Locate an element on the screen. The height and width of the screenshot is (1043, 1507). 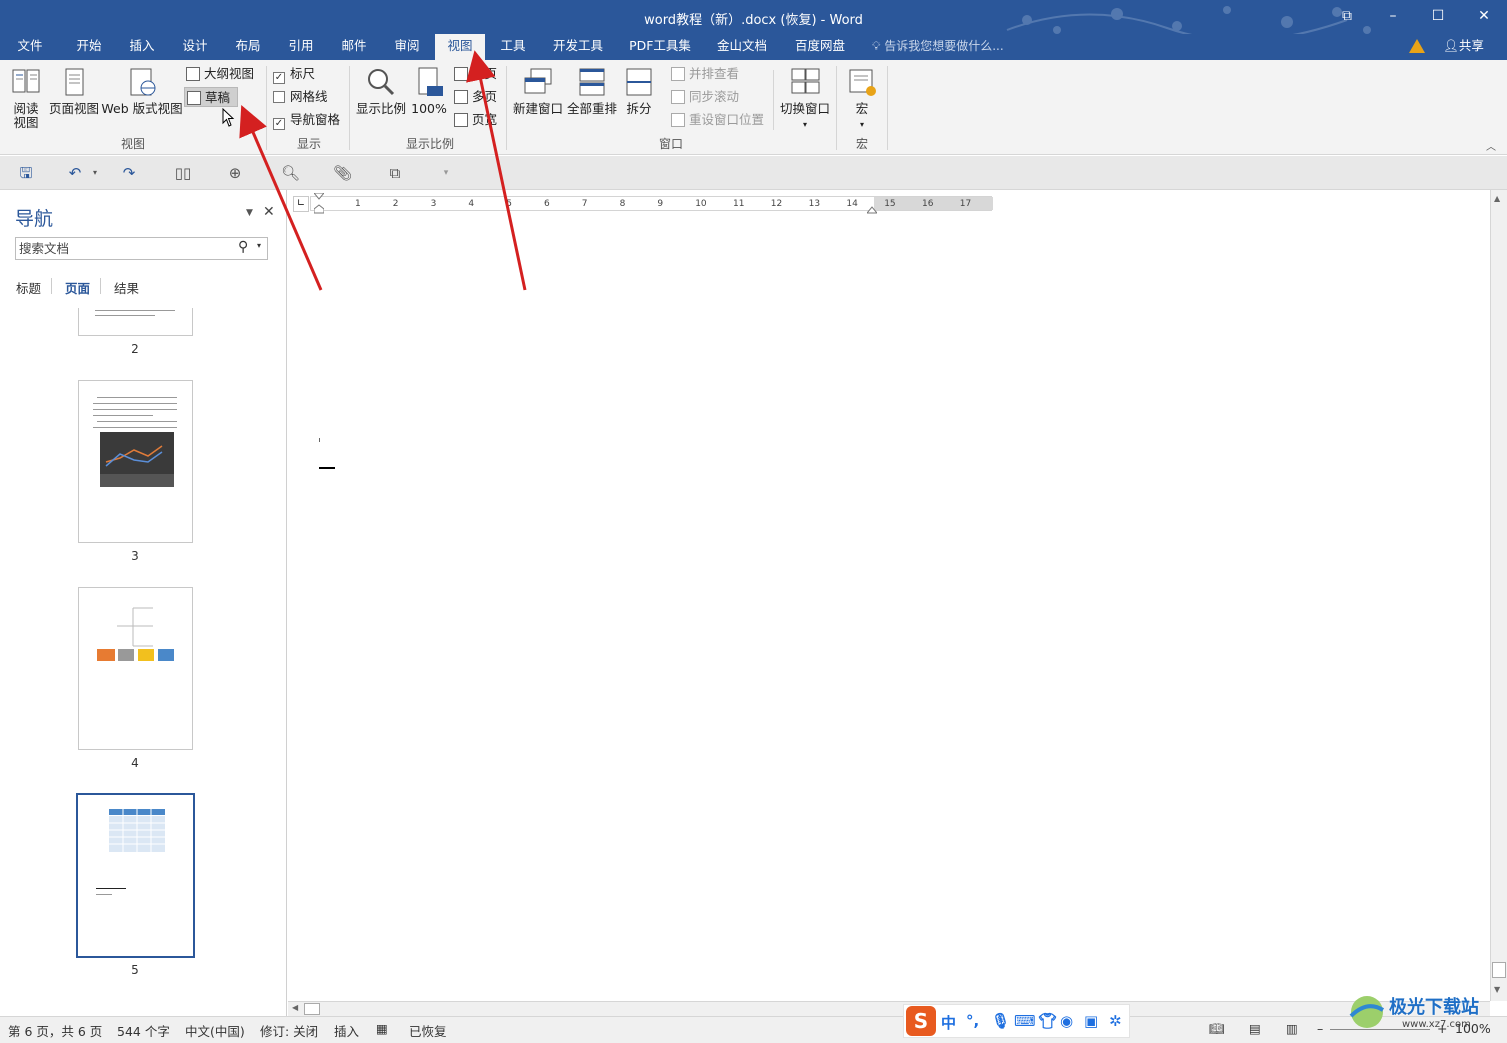
multi-page-button: 多页 is located at coordinates (475, 97).